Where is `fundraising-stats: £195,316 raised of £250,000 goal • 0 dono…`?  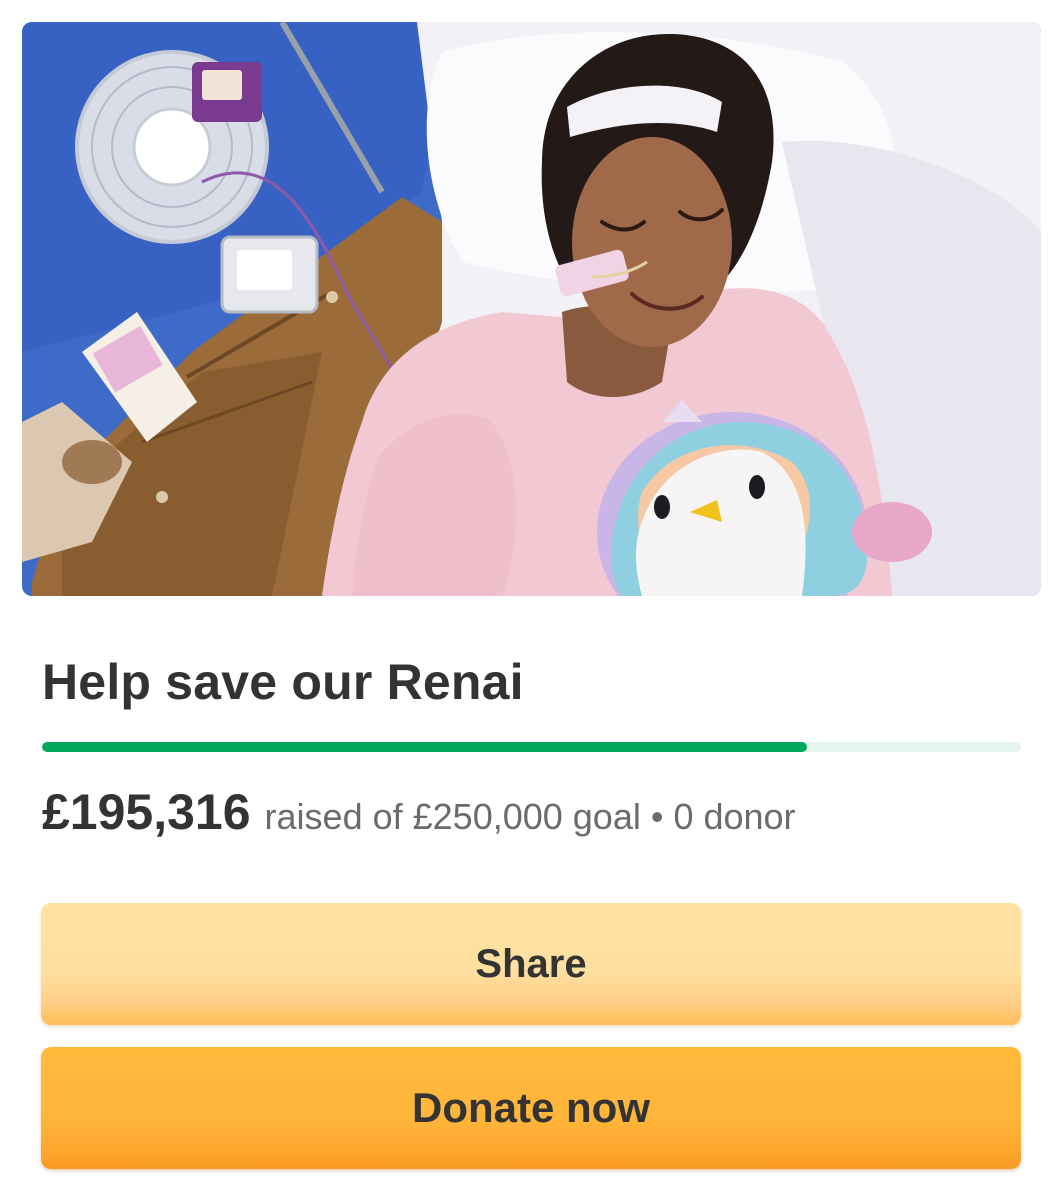 fundraising-stats: £195,316 raised of £250,000 goal • 0 dono… is located at coordinates (419, 818).